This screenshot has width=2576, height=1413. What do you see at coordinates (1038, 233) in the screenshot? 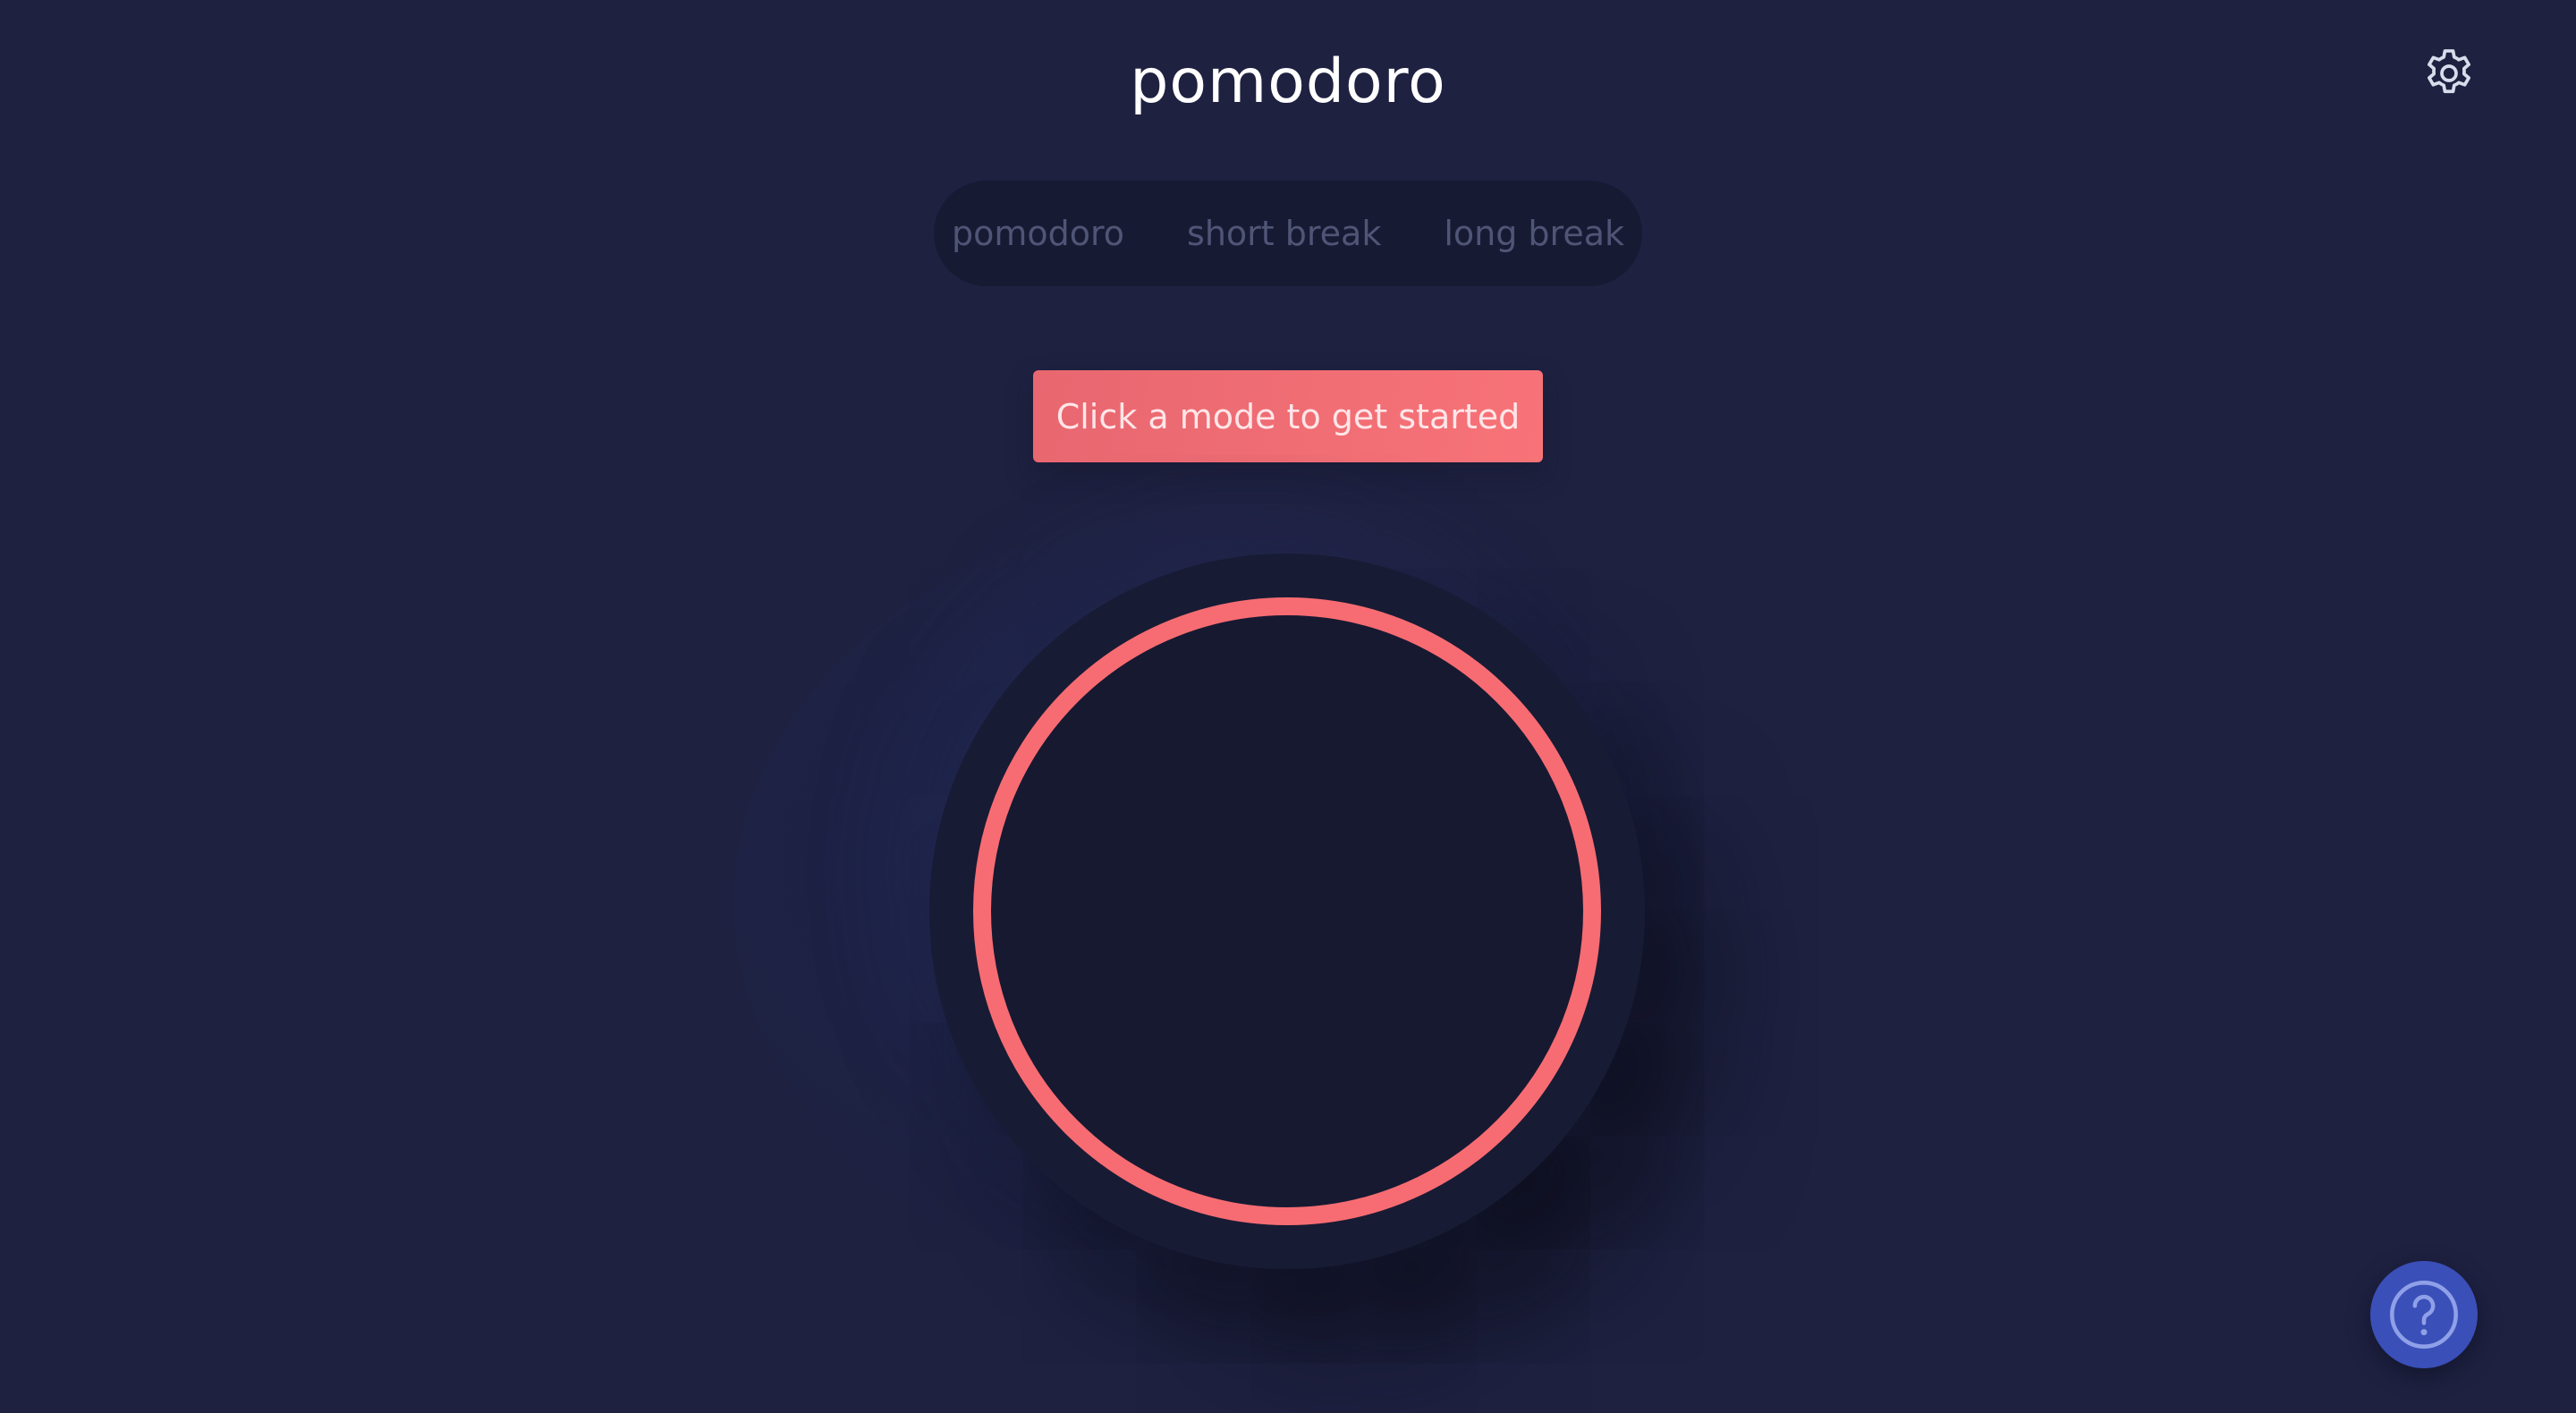
I see `mode-tab-pomodoro: pomodoro` at bounding box center [1038, 233].